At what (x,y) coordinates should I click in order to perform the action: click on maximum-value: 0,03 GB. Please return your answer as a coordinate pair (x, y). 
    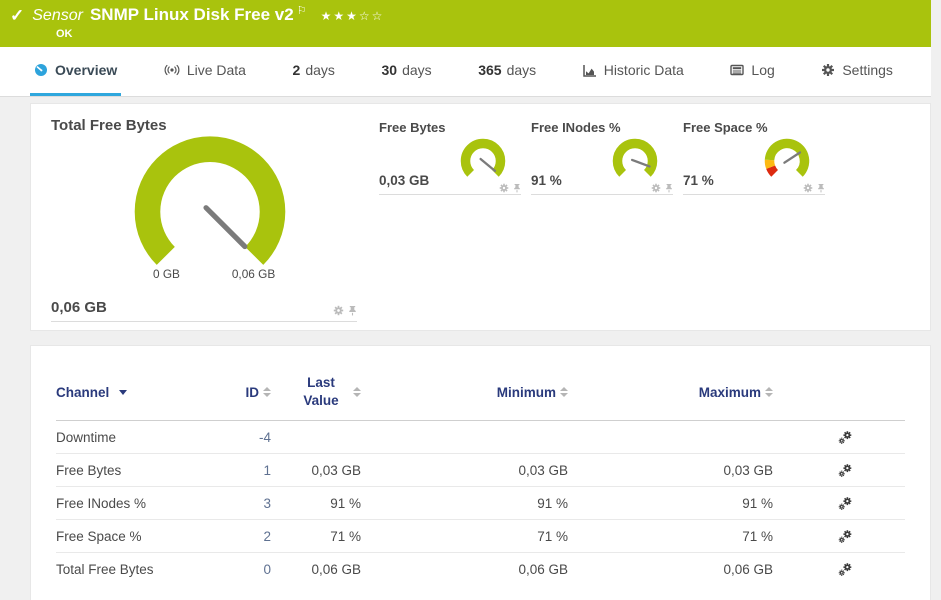
    Looking at the image, I should click on (748, 470).